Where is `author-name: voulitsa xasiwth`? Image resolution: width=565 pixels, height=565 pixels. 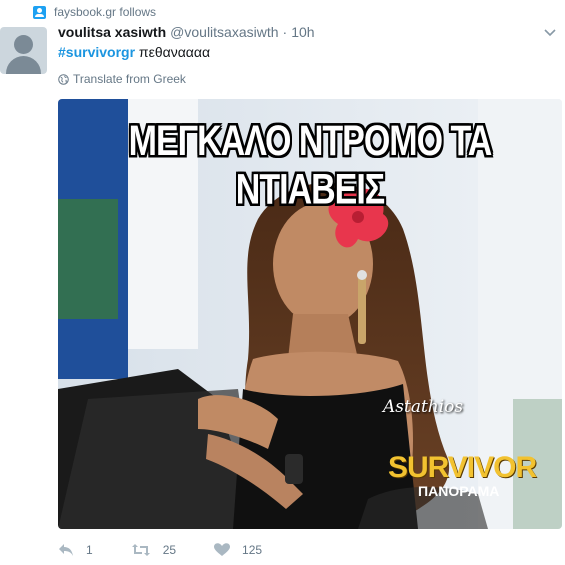 author-name: voulitsa xasiwth is located at coordinates (112, 32).